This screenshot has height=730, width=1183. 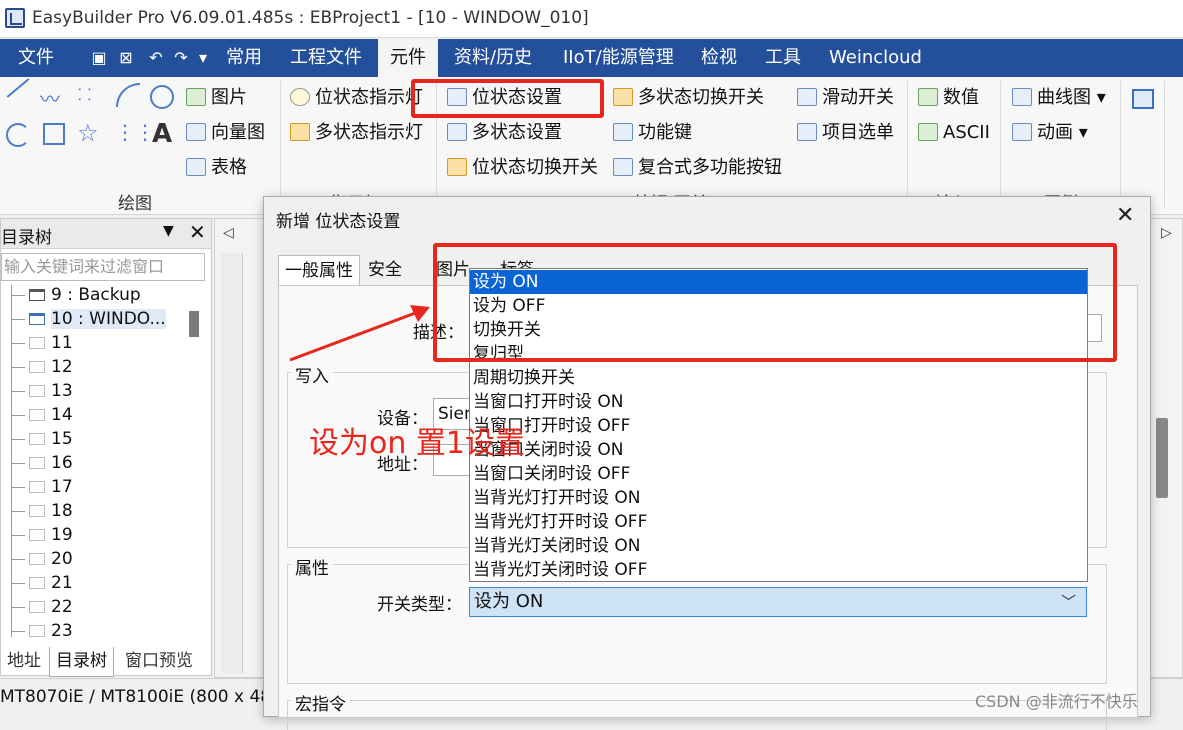 What do you see at coordinates (408, 58) in the screenshot?
I see `menu-objects: 元件` at bounding box center [408, 58].